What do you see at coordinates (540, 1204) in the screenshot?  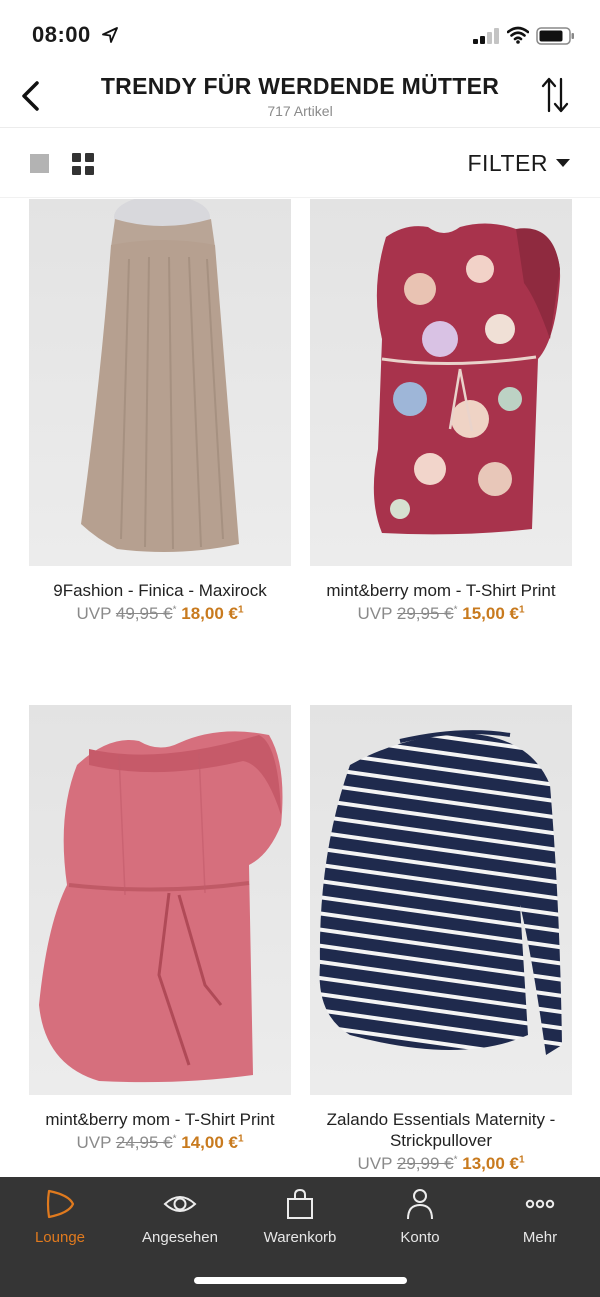 I see `more-icon` at bounding box center [540, 1204].